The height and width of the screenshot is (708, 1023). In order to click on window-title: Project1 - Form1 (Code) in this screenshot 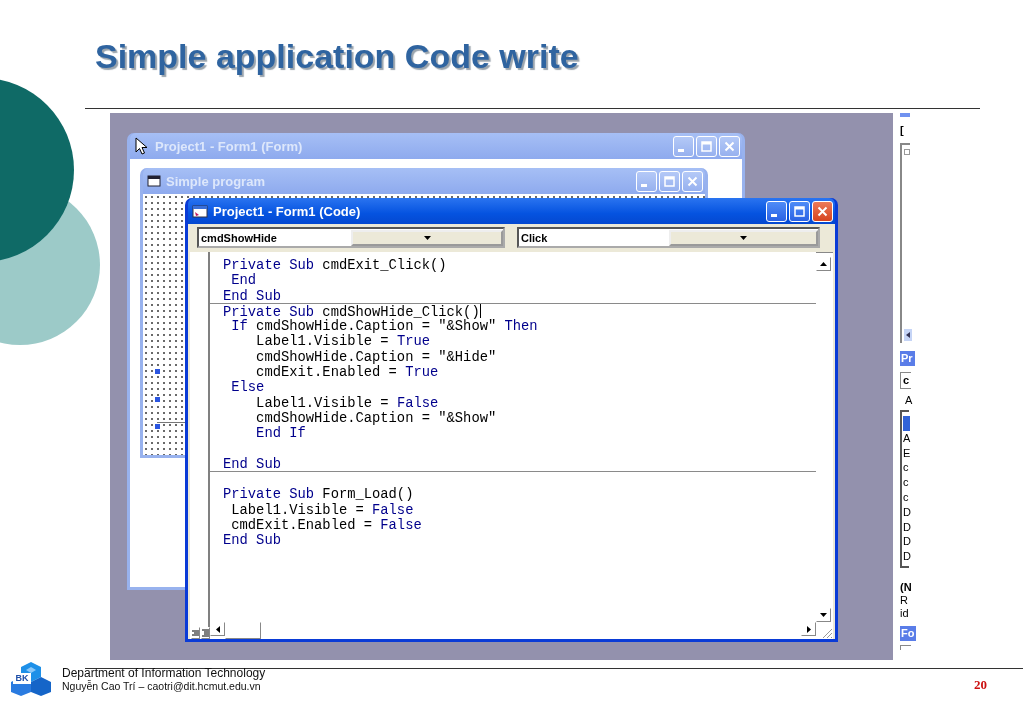, I will do `click(287, 211)`.